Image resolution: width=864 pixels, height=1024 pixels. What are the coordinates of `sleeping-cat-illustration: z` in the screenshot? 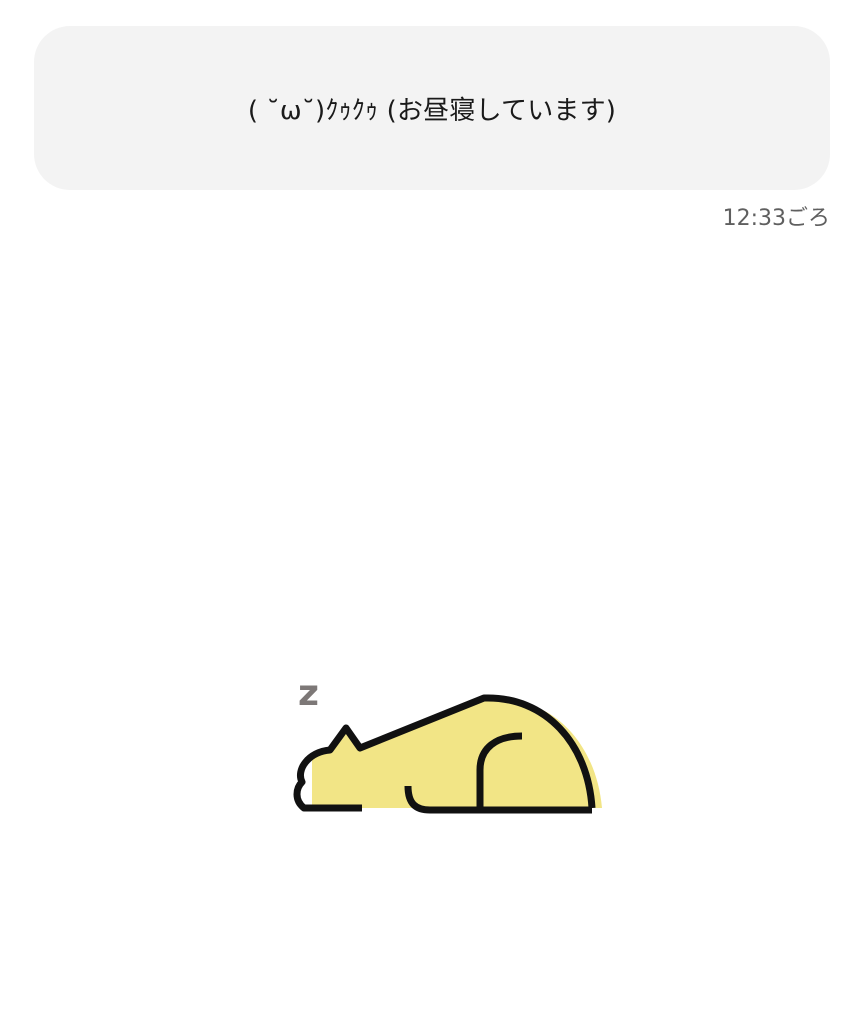 It's located at (450, 750).